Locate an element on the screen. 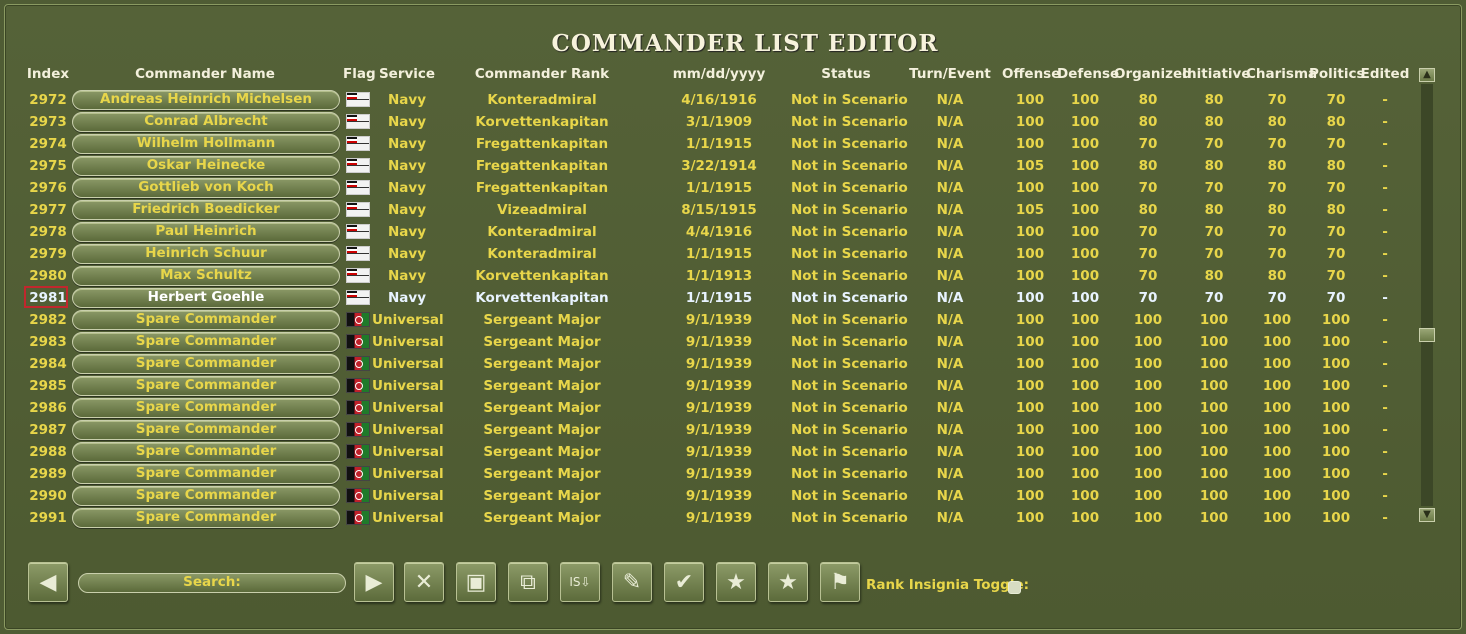 Image resolution: width=1466 pixels, height=634 pixels. cell-politics: 100 is located at coordinates (1336, 430).